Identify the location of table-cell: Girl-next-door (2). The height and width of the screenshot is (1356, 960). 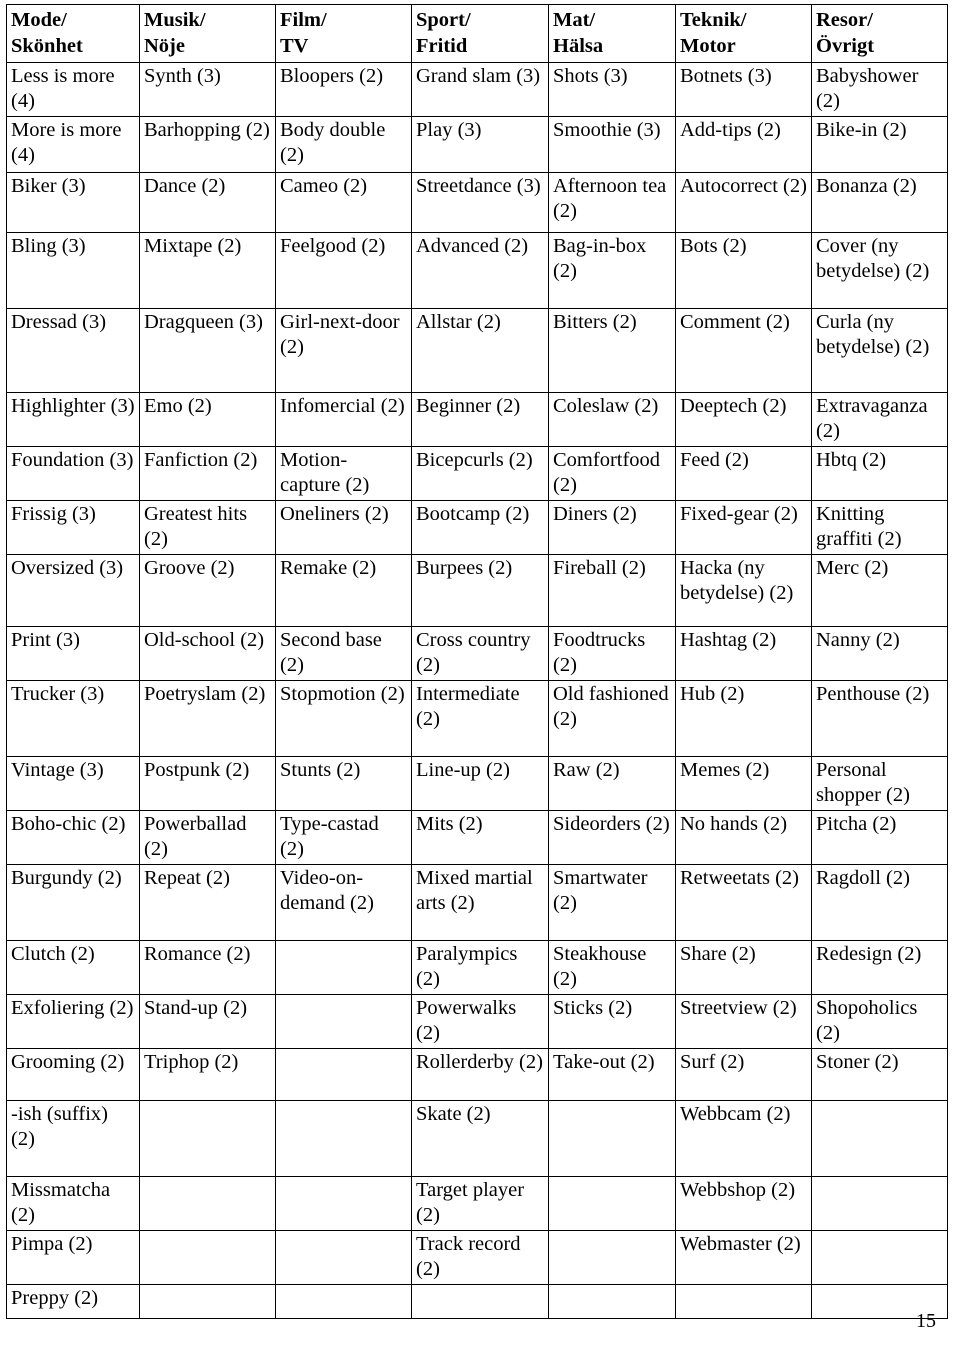
(343, 350).